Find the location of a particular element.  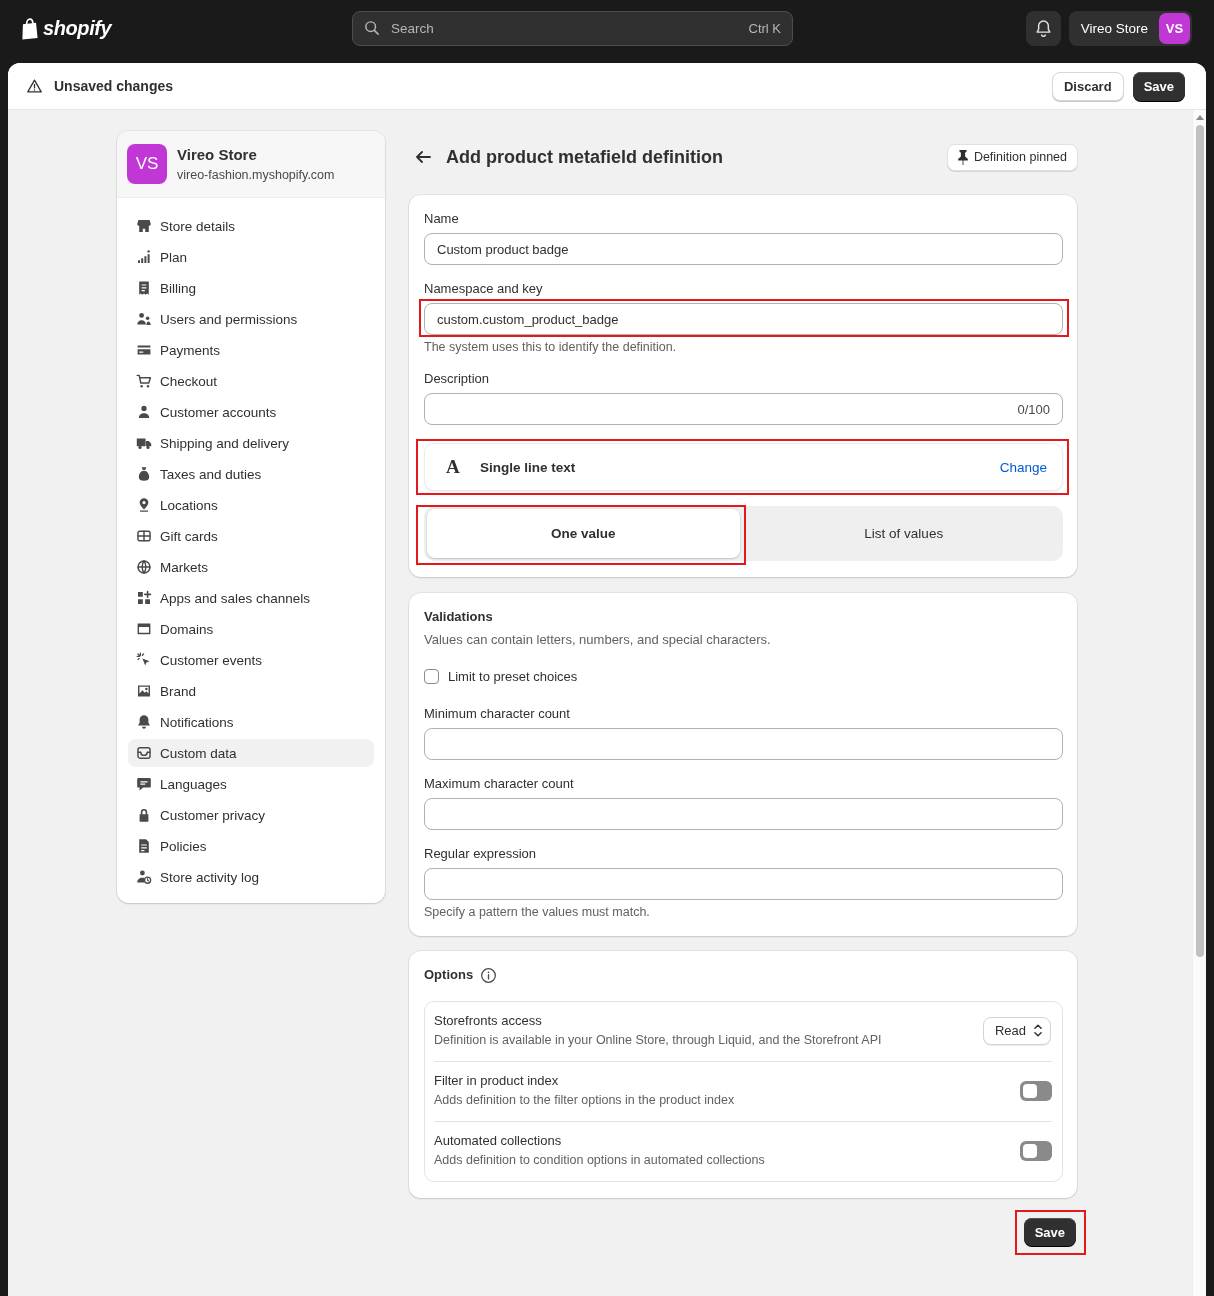

field-label: Namespace and key is located at coordinates (483, 289).